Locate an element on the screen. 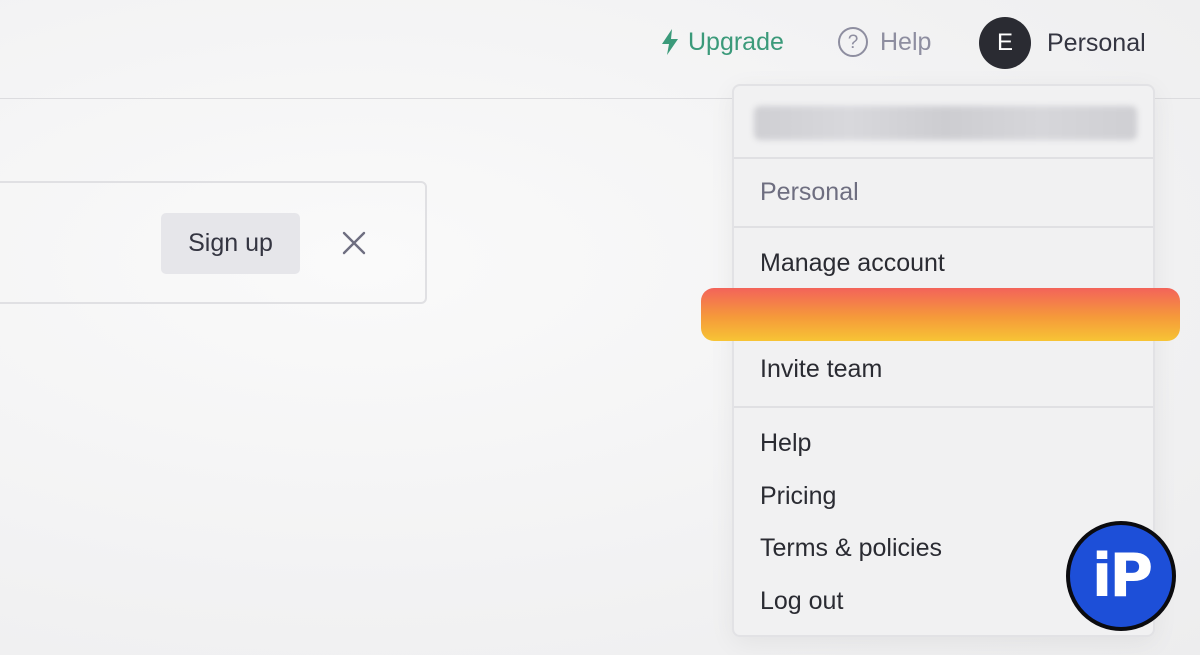 Image resolution: width=1200 pixels, height=655 pixels. menu-item-pricing: Pricing is located at coordinates (798, 496).